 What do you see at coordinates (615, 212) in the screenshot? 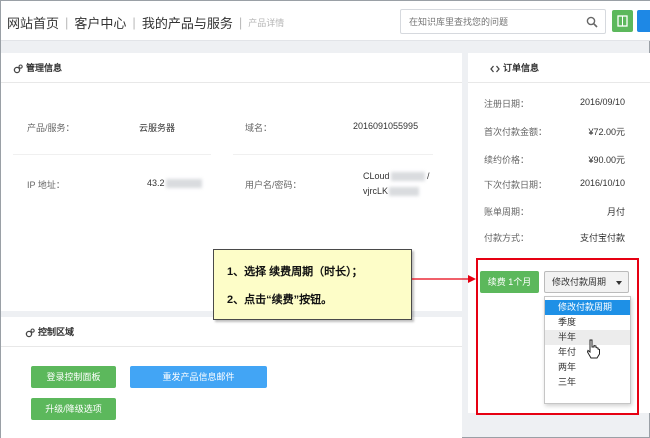
I see `order-row-value: 月付` at bounding box center [615, 212].